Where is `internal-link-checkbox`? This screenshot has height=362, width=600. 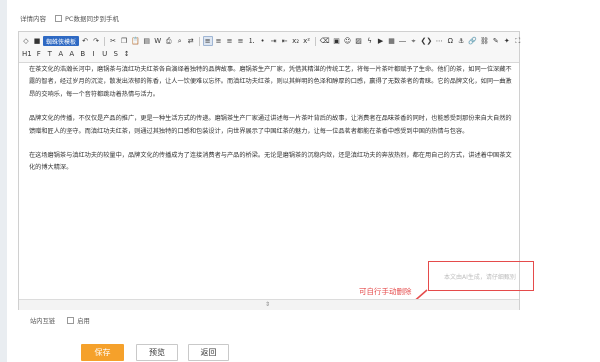 internal-link-checkbox is located at coordinates (71, 320).